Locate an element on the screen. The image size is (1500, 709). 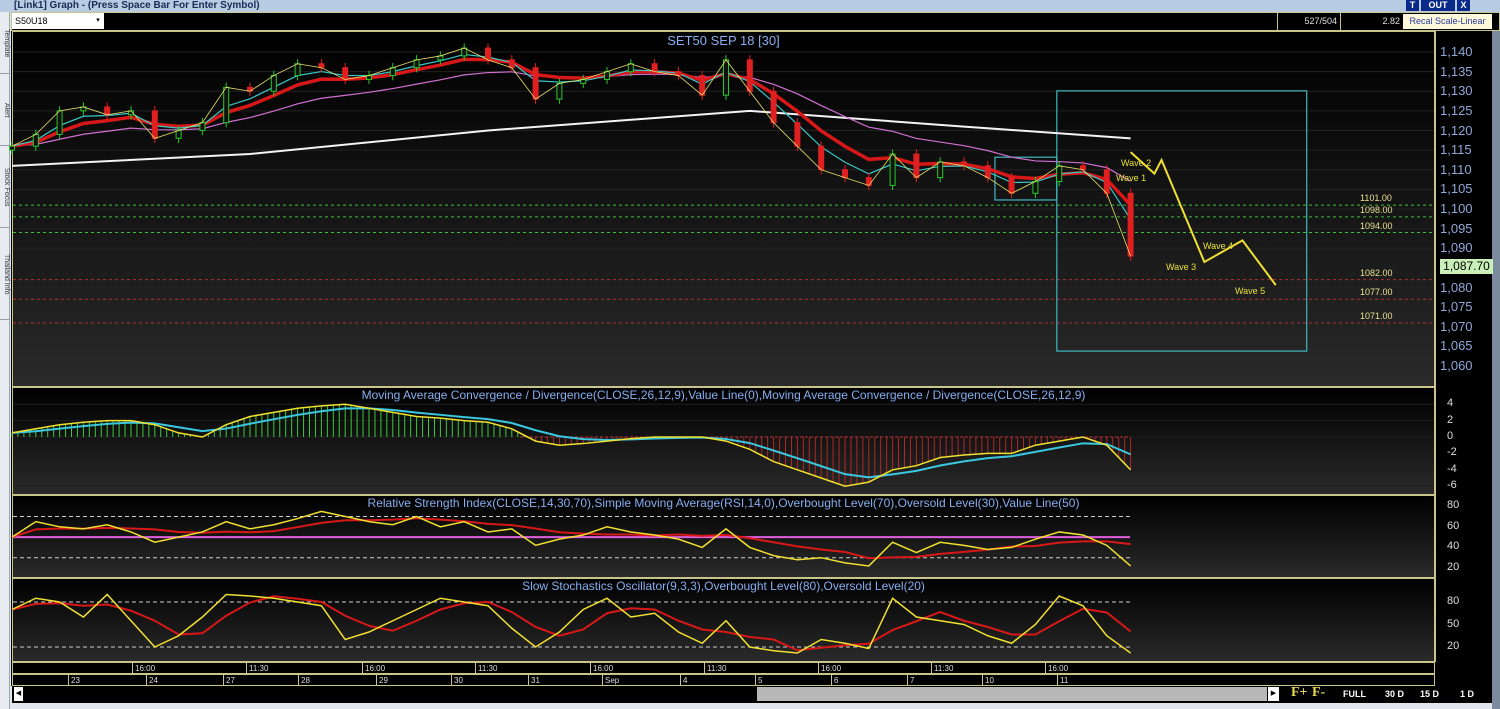
chevron-down-icon: ▾ is located at coordinates (98, 21).